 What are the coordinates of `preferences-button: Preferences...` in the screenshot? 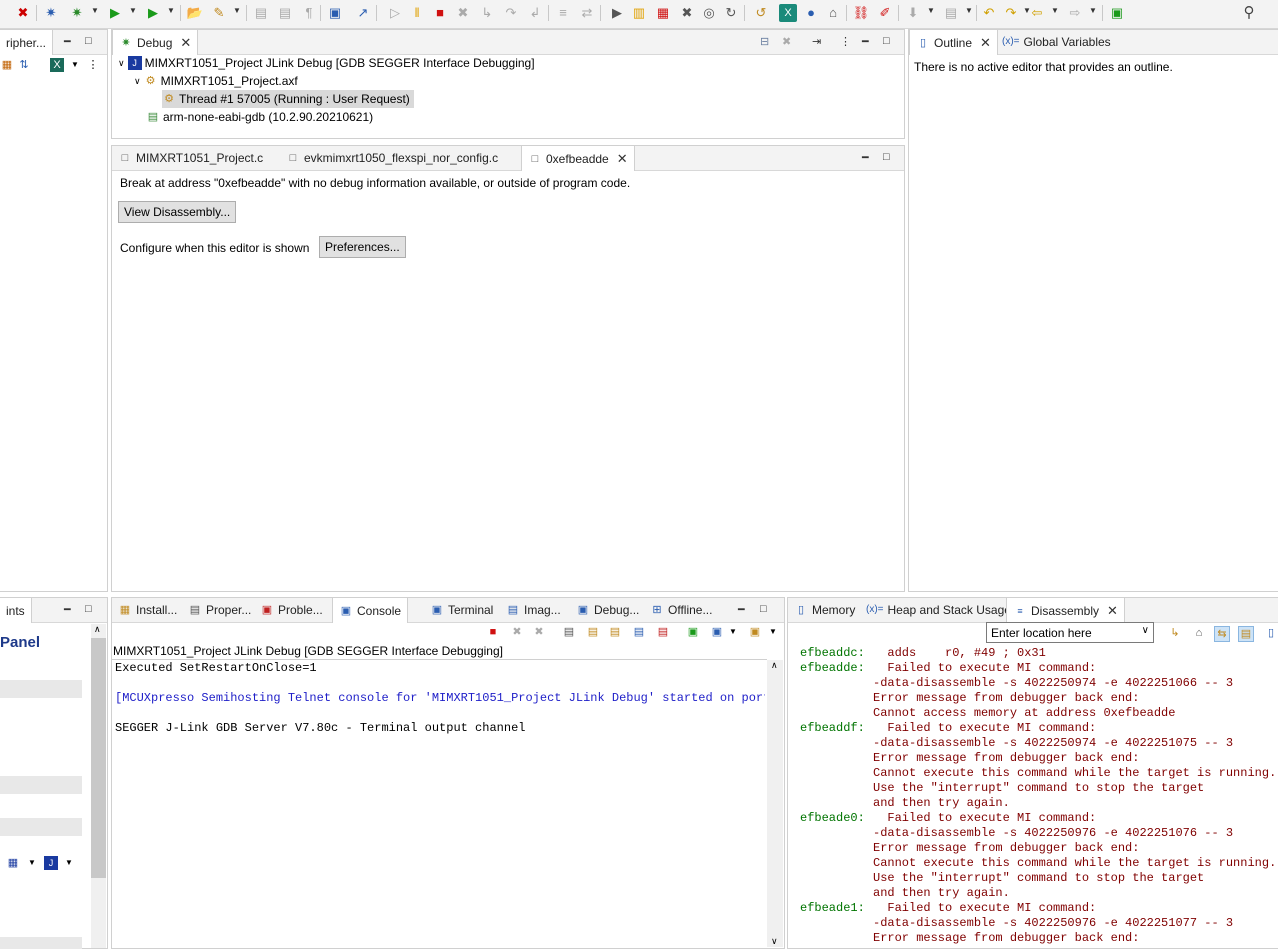 It's located at (362, 247).